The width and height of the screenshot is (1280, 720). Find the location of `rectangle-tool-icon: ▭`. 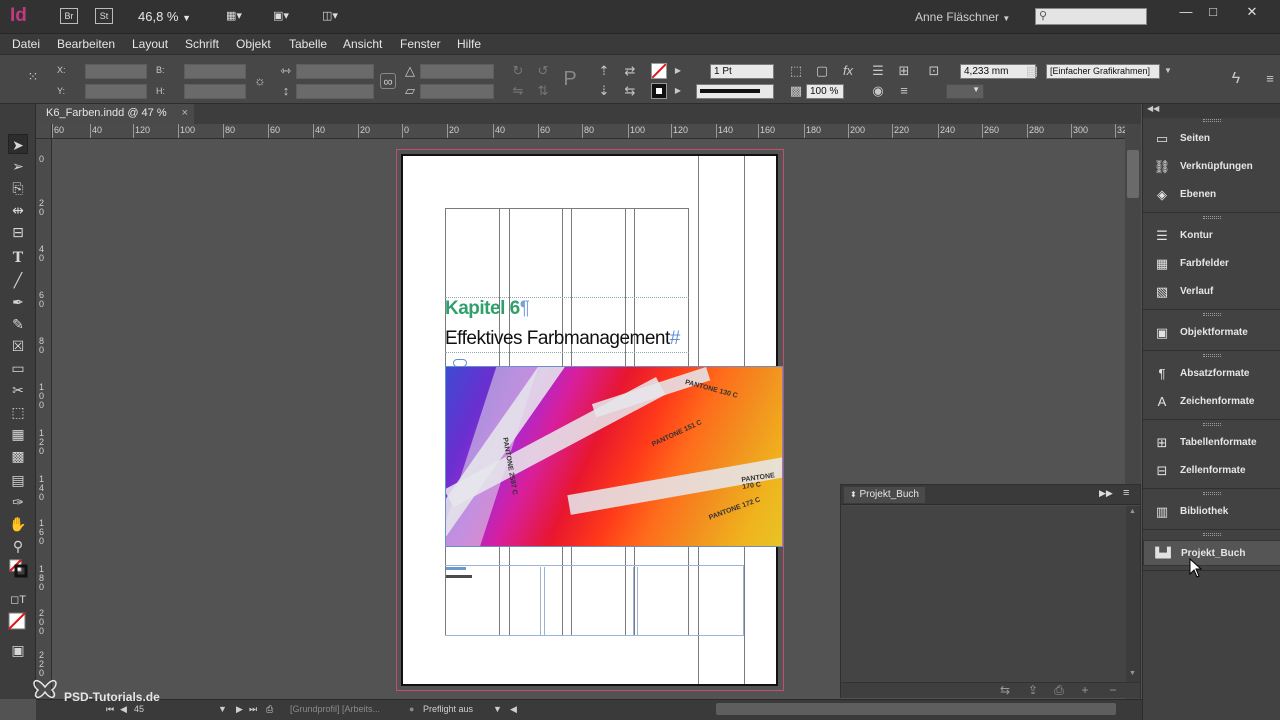

rectangle-tool-icon: ▭ is located at coordinates (18, 368).